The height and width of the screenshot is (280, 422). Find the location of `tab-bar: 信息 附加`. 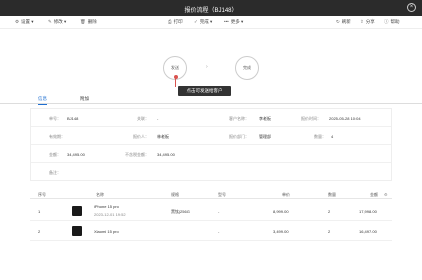

tab-bar: 信息 附加 is located at coordinates (211, 100).